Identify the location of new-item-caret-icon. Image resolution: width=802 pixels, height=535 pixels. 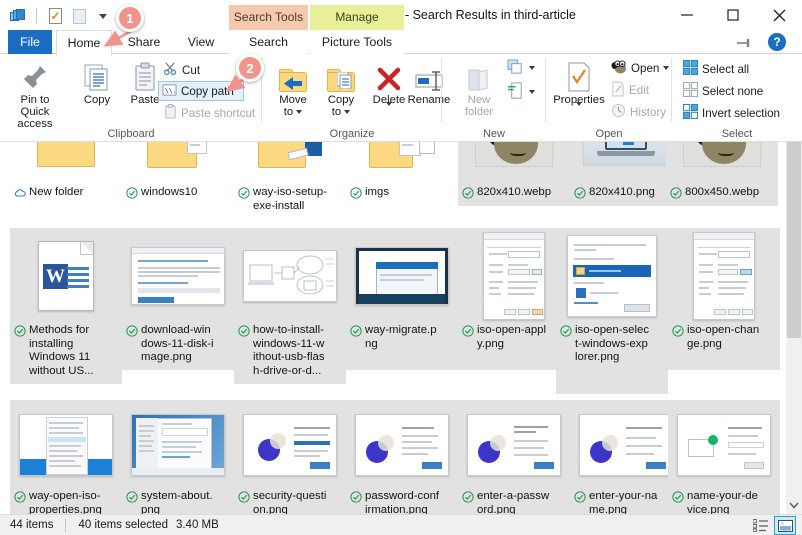
(532, 68).